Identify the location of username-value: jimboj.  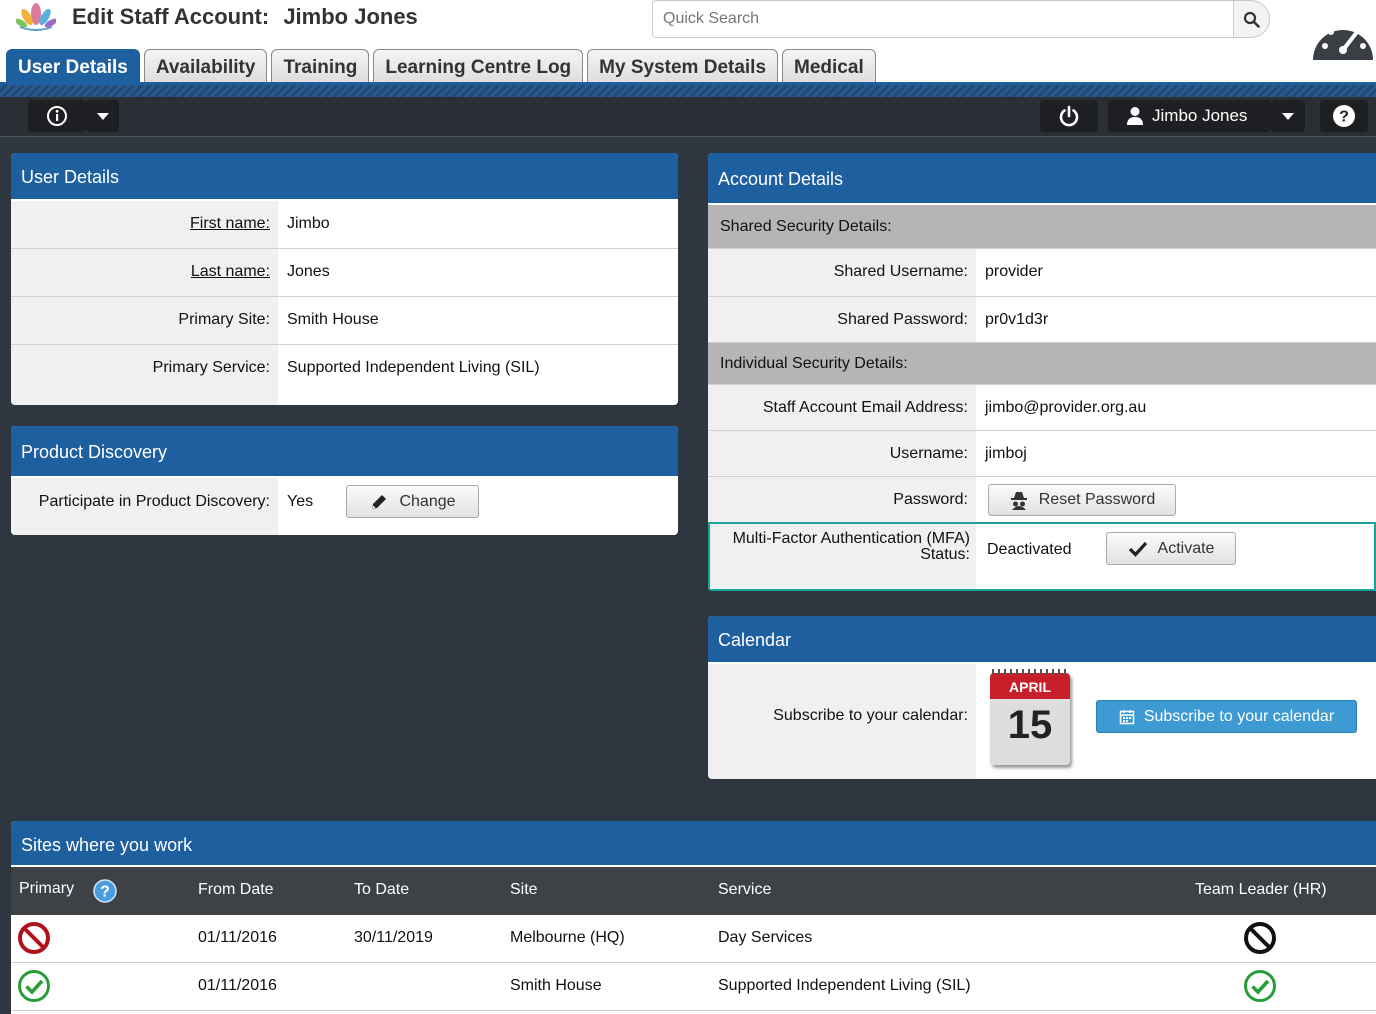
(1006, 453).